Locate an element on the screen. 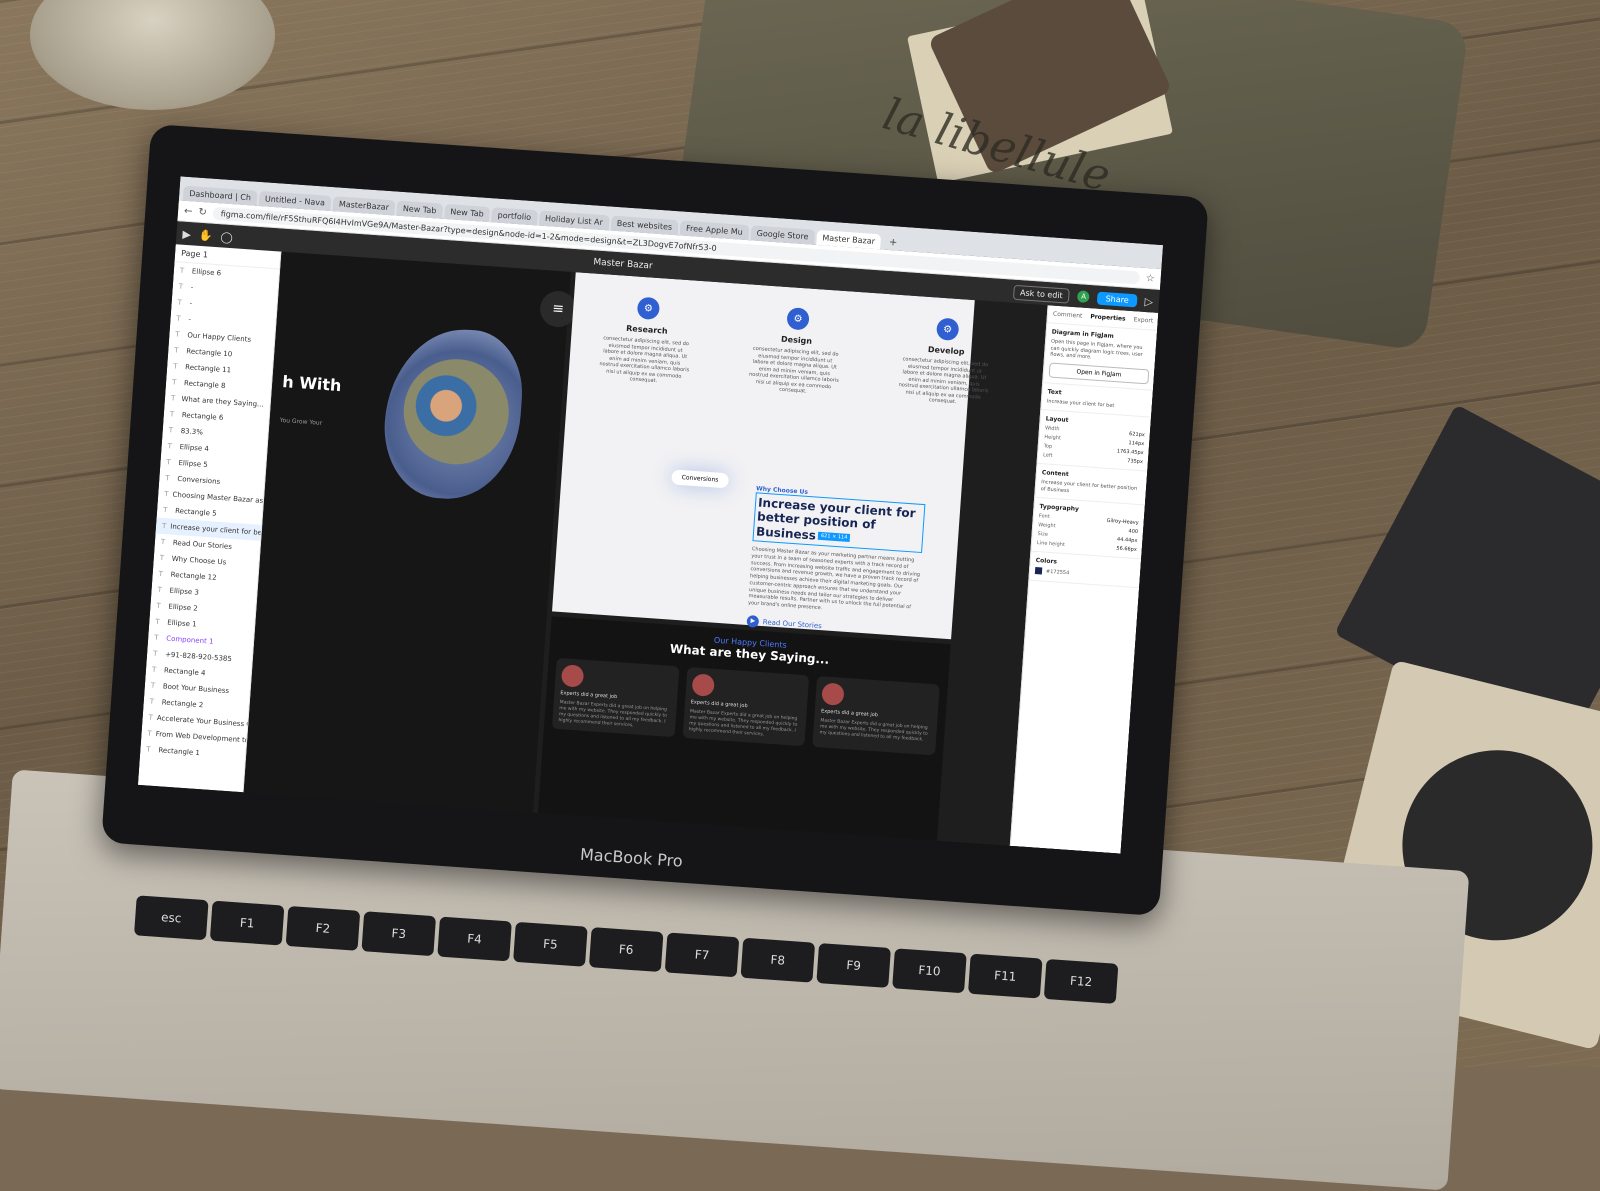  properties-tab: Properties is located at coordinates (1108, 317).